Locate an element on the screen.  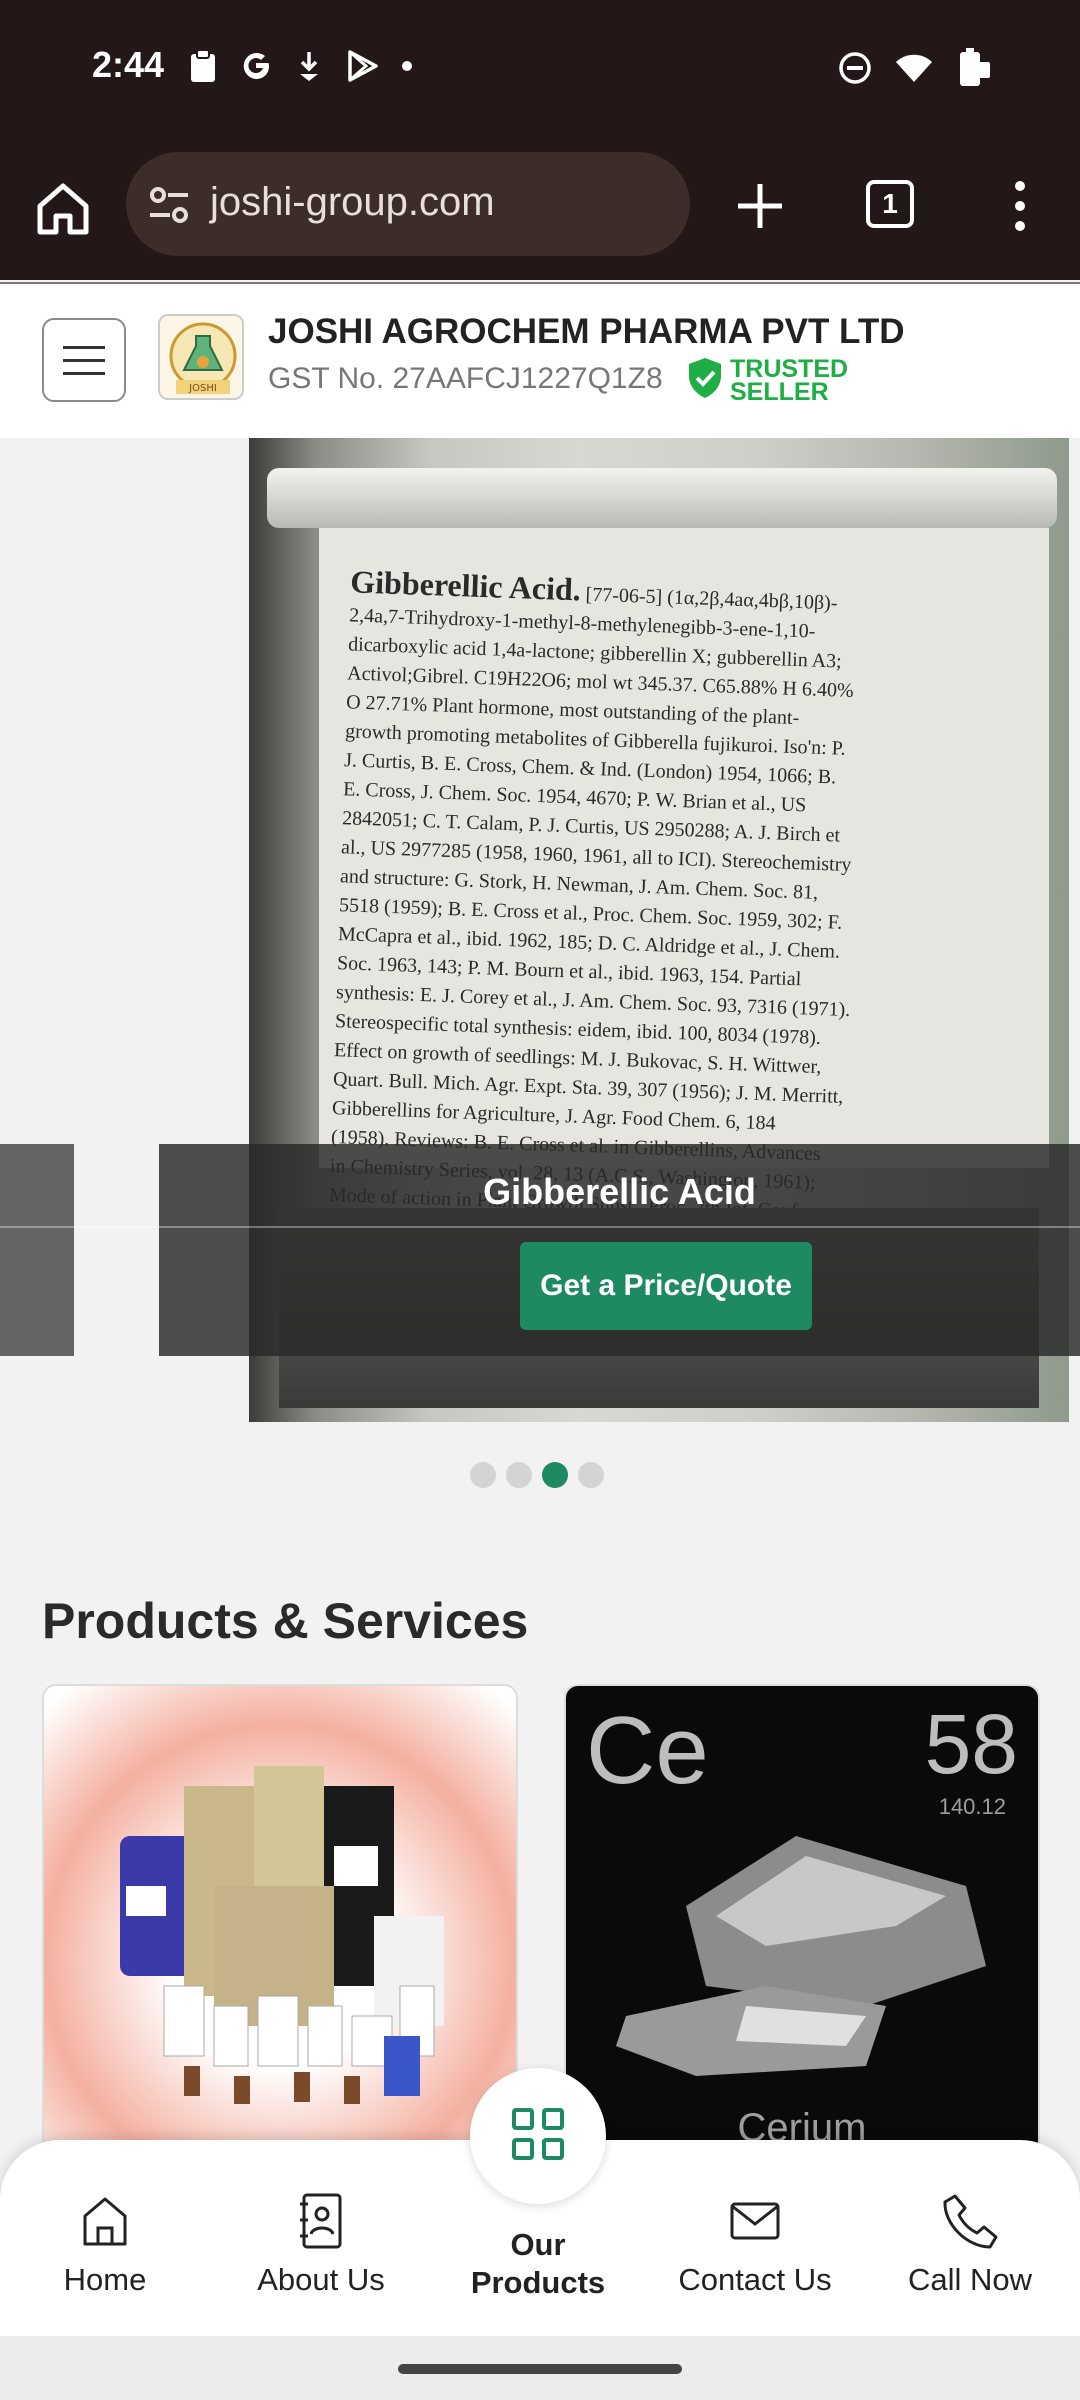
nav-our-products: Our Products is located at coordinates (538, 2264).